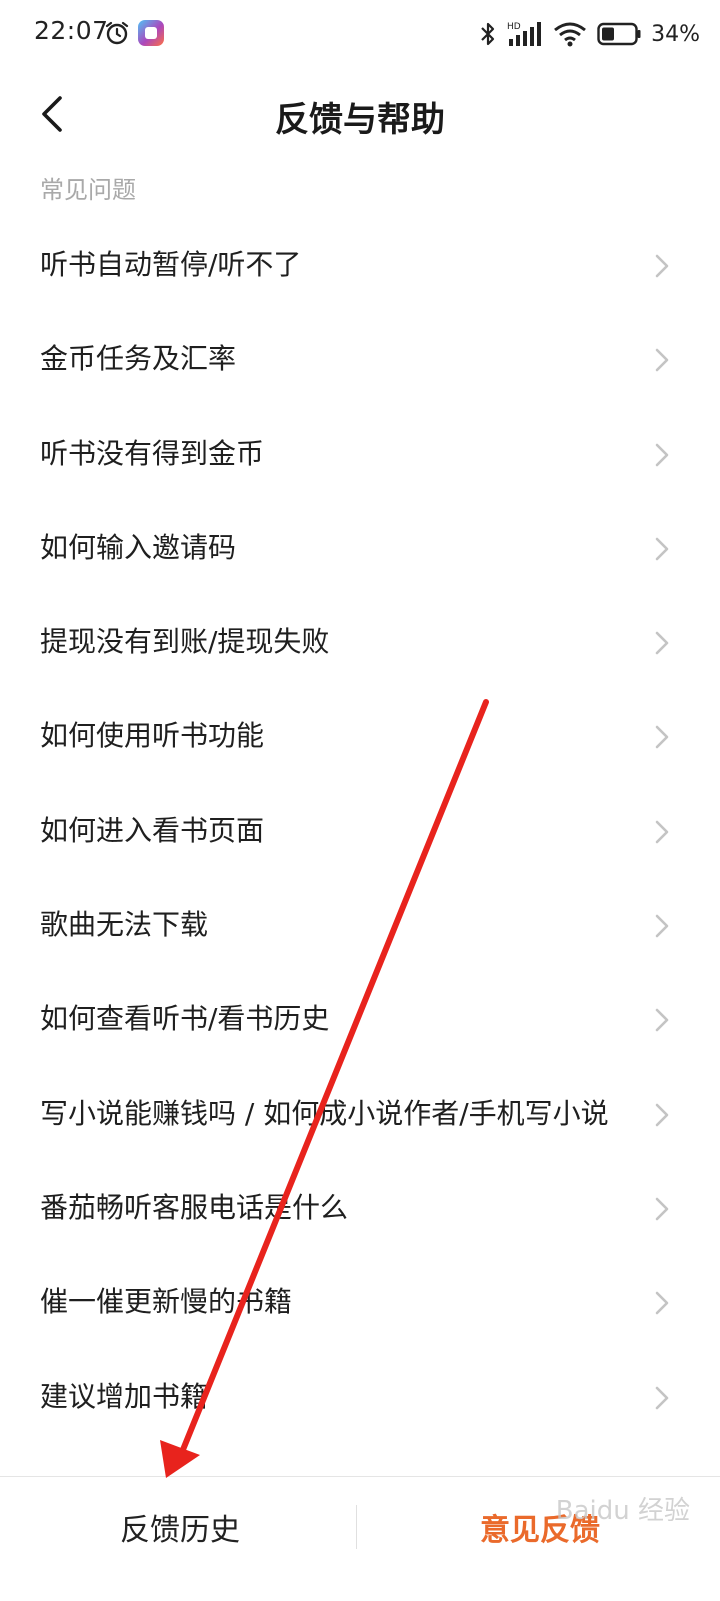 Image resolution: width=720 pixels, height=1601 pixels. I want to click on wifi-icon, so click(570, 34).